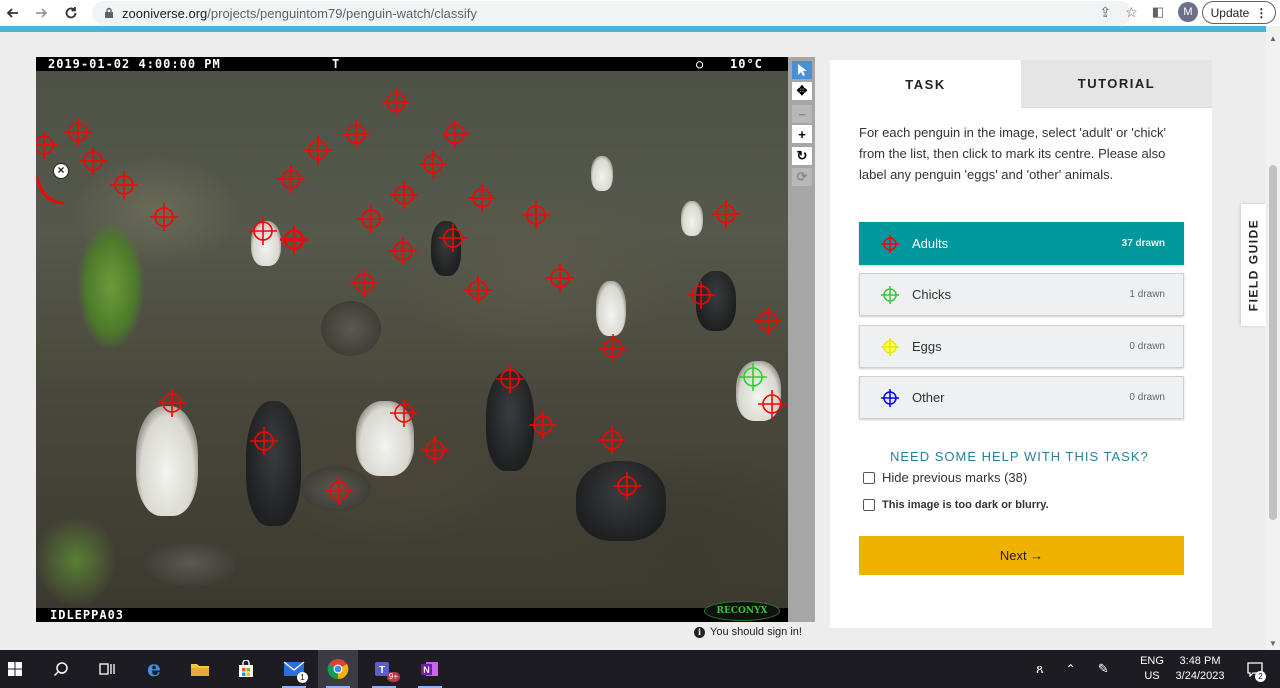  Describe the element at coordinates (165, 13) in the screenshot. I see `url-host: zooniverse.org` at that location.